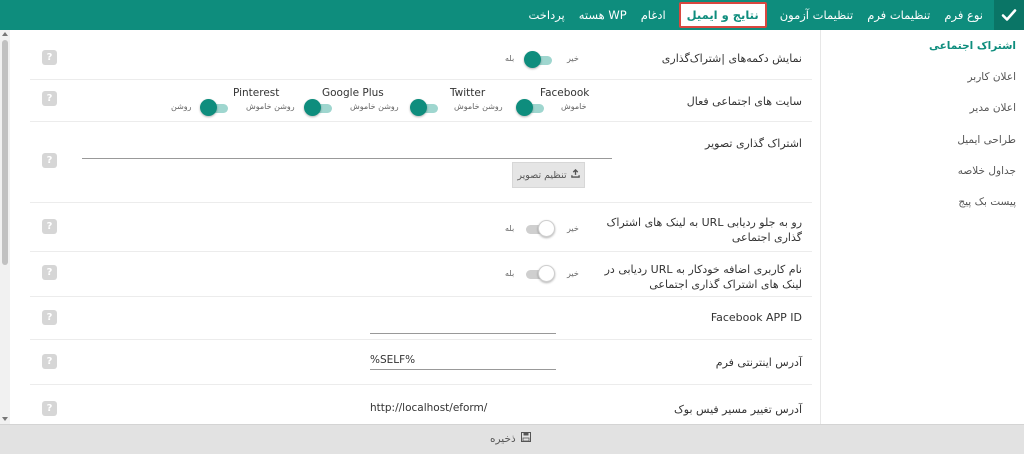 Image resolution: width=1024 pixels, height=454 pixels. Describe the element at coordinates (986, 140) in the screenshot. I see `sidebar-item-email-design: طراحی ایمیل` at that location.